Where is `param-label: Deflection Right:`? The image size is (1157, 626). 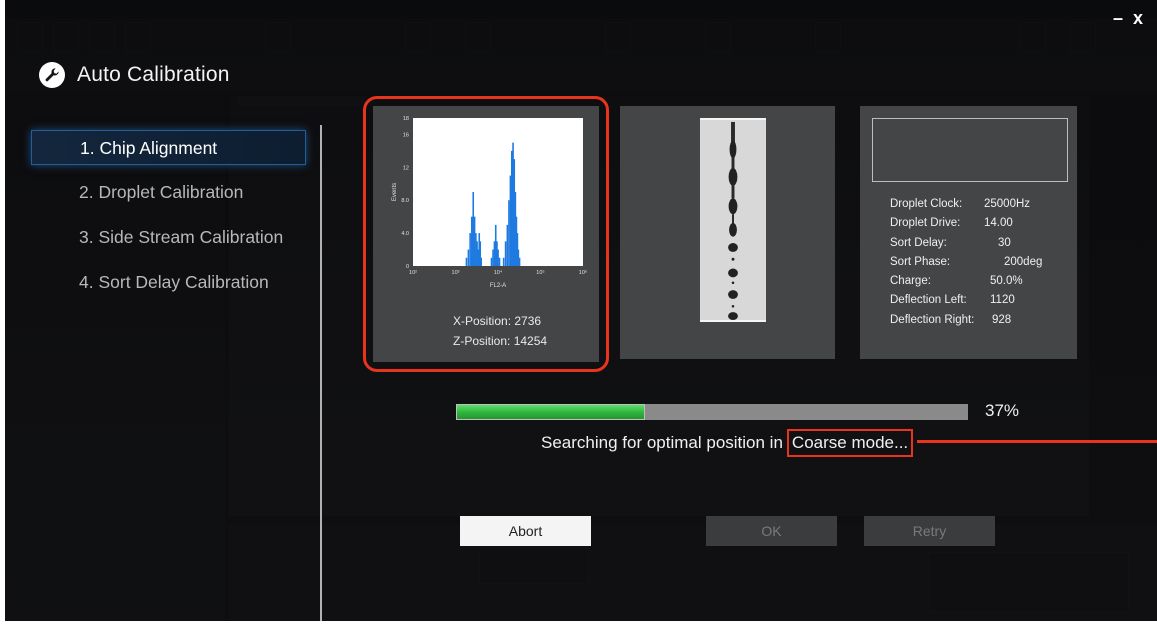
param-label: Deflection Right: is located at coordinates (932, 319).